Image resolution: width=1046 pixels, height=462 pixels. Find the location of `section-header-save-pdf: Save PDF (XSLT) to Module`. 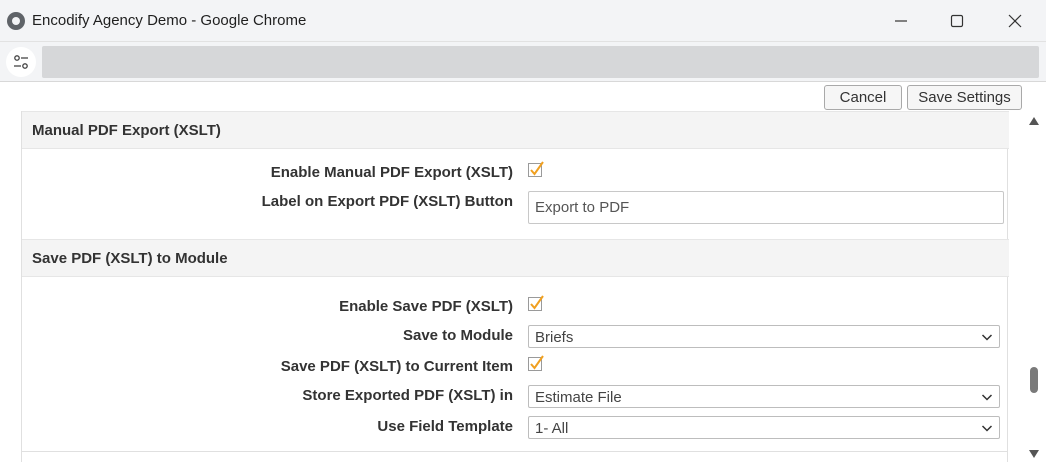

section-header-save-pdf: Save PDF (XSLT) to Module is located at coordinates (515, 258).